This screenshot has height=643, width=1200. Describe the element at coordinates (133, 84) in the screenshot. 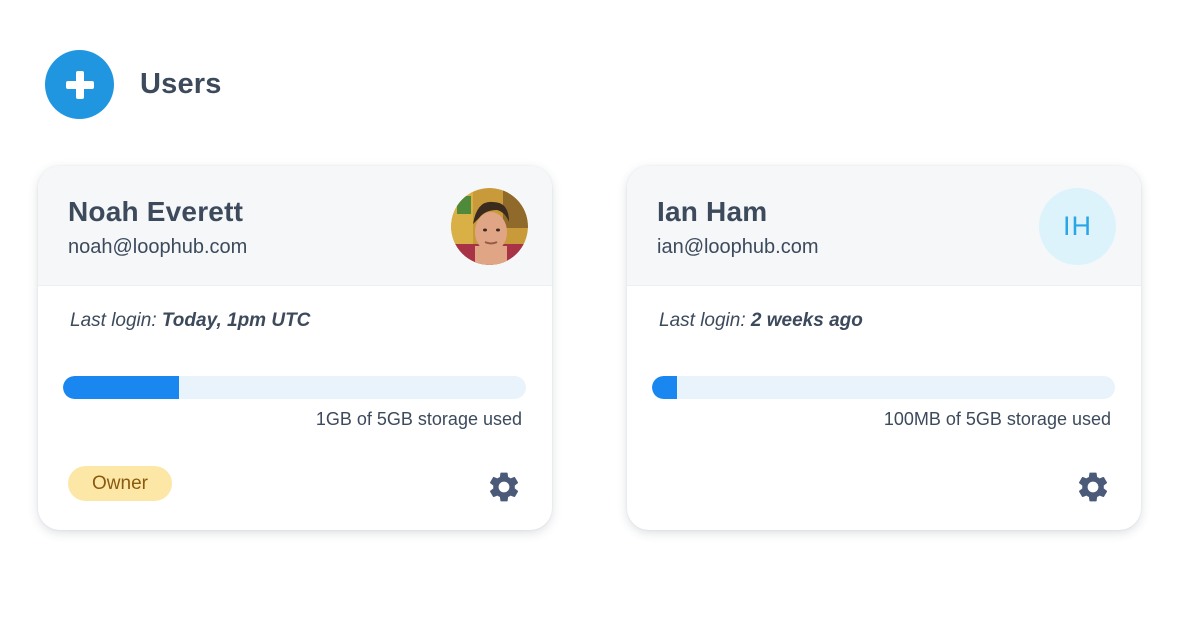

I see `page-header: Users` at that location.